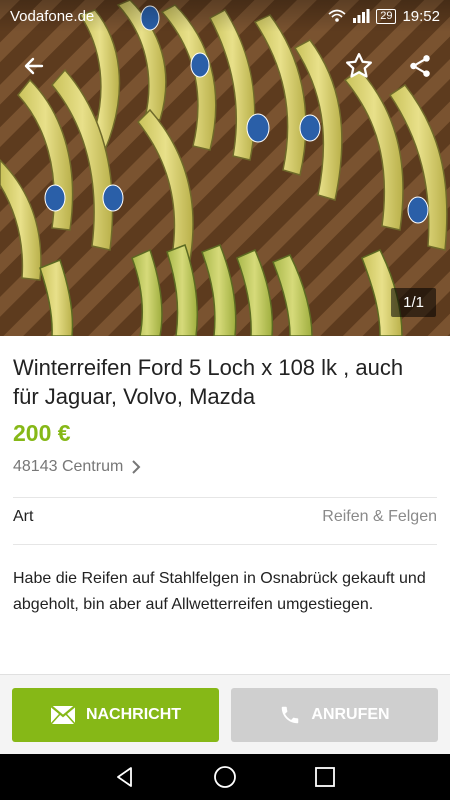  I want to click on nav-back-button, so click(125, 777).